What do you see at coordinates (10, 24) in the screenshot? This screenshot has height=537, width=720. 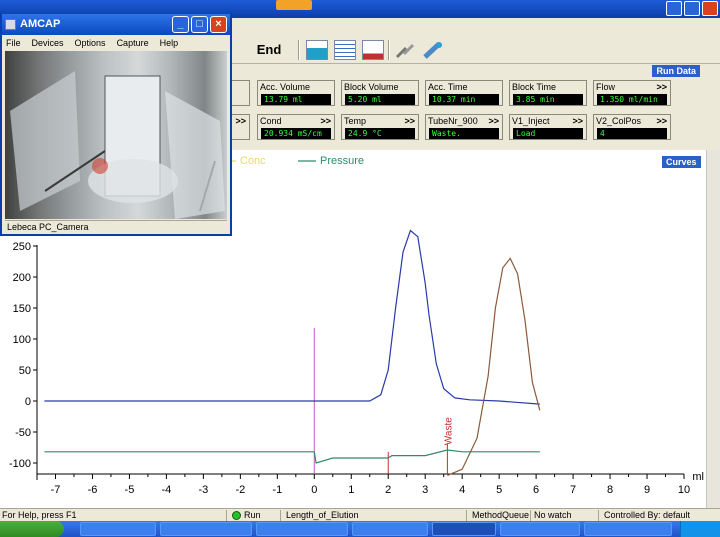 I see `camera-app-icon` at bounding box center [10, 24].